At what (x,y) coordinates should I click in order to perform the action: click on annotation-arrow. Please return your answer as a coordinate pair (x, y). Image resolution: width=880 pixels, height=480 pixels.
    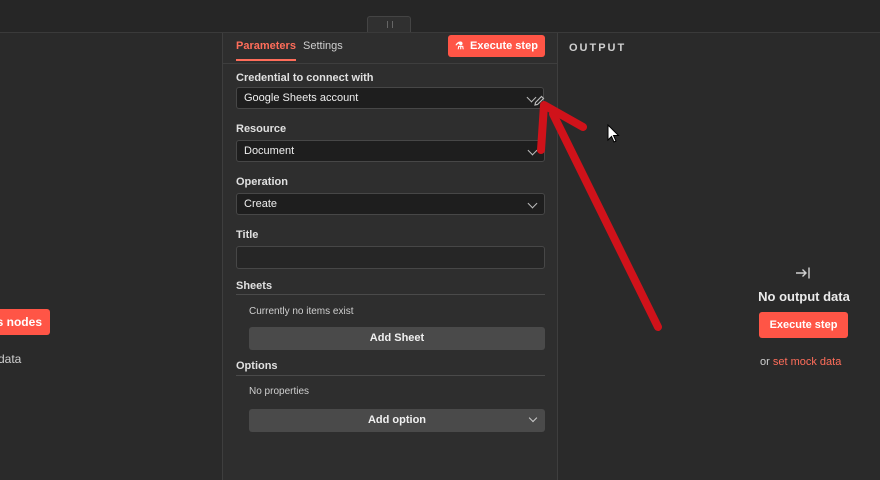
    Looking at the image, I should click on (599, 216).